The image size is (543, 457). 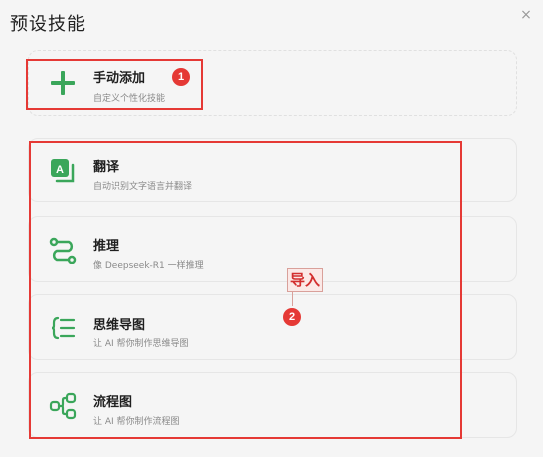 What do you see at coordinates (143, 187) in the screenshot?
I see `skill-desc: 自动识别文字语言并翻译` at bounding box center [143, 187].